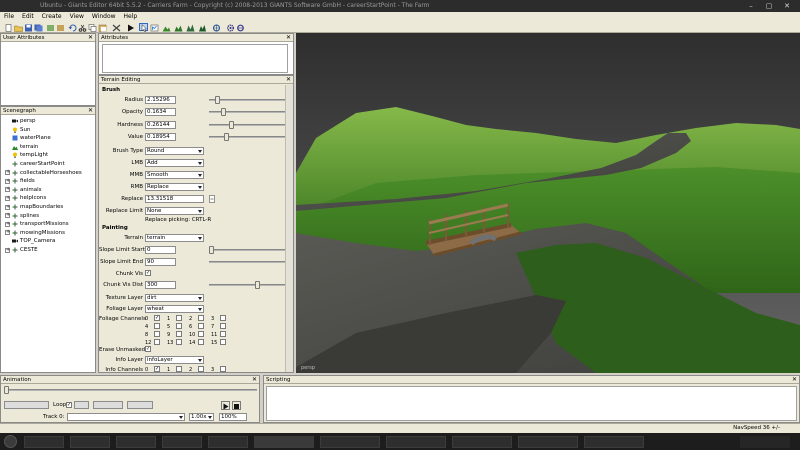 The height and width of the screenshot is (450, 800). I want to click on scenegraph-item: + splines, so click(48, 216).